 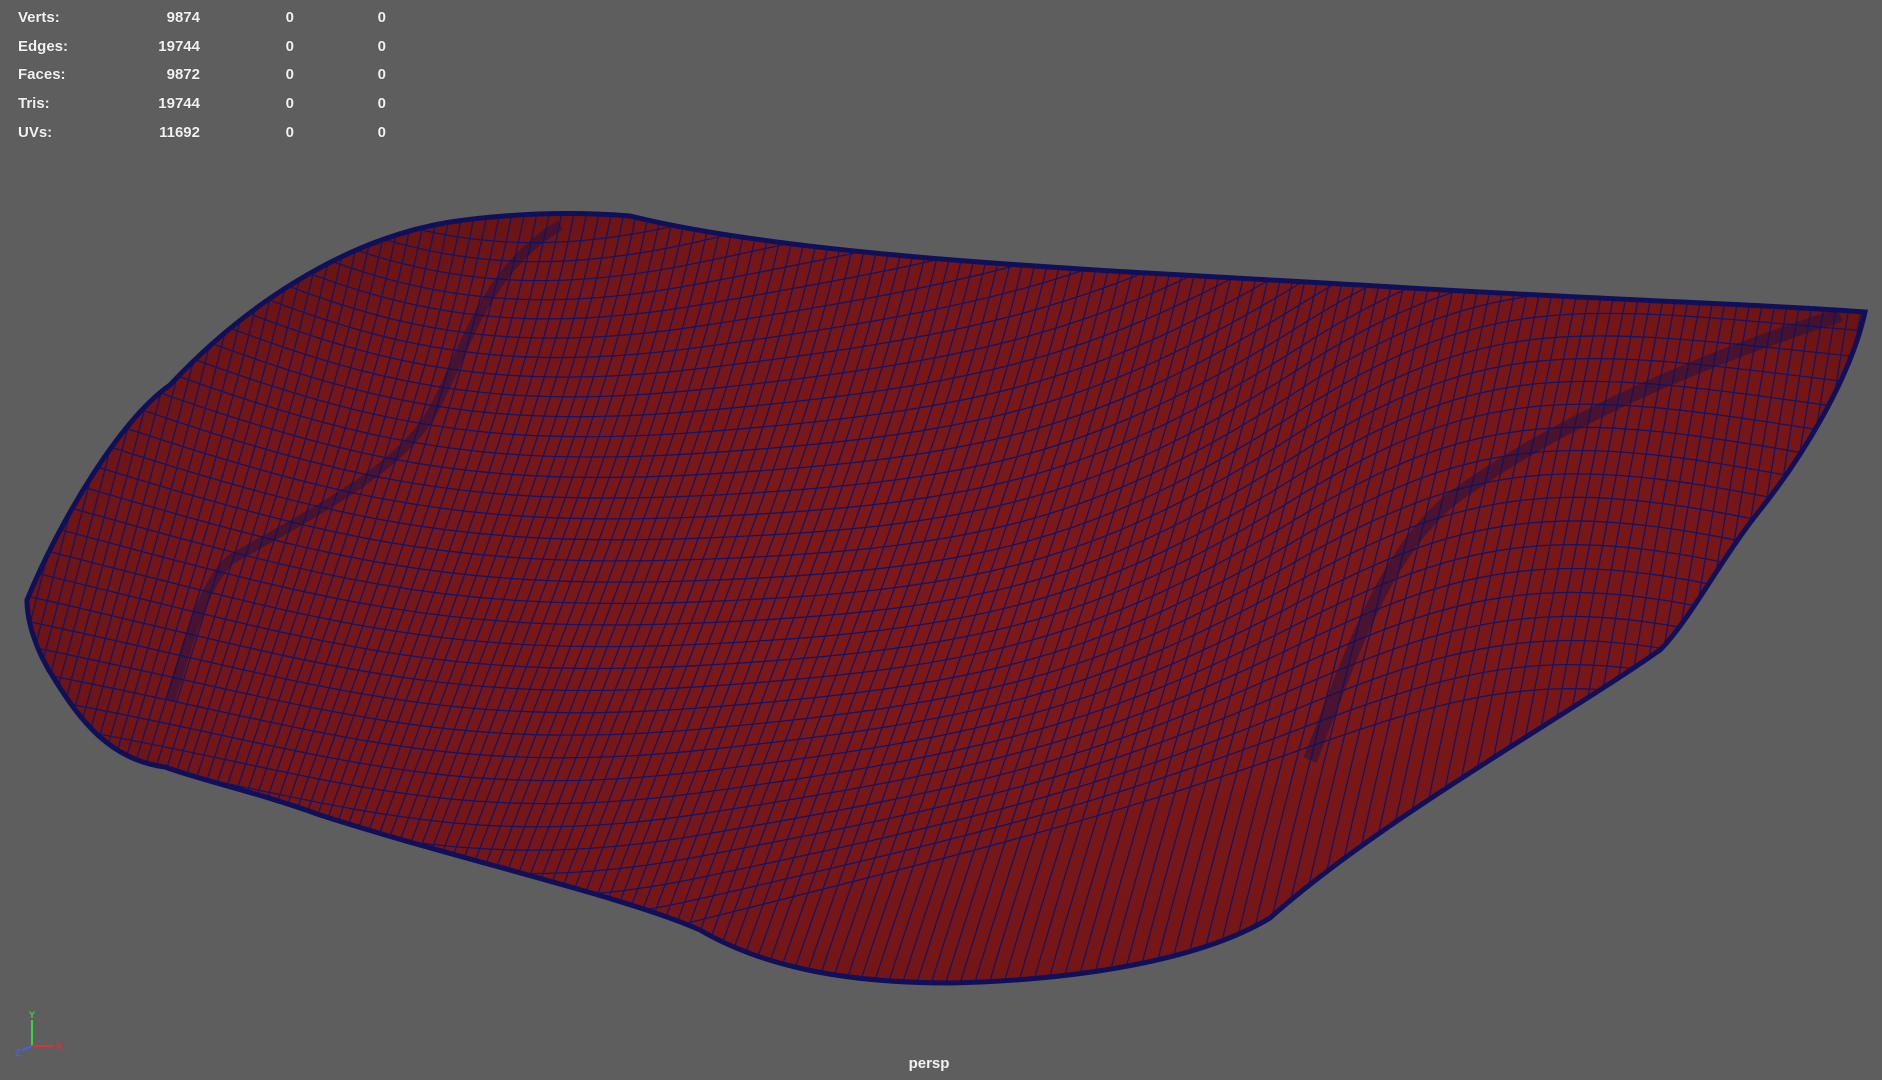 What do you see at coordinates (43, 46) in the screenshot?
I see `hud-row-label: Edges:` at bounding box center [43, 46].